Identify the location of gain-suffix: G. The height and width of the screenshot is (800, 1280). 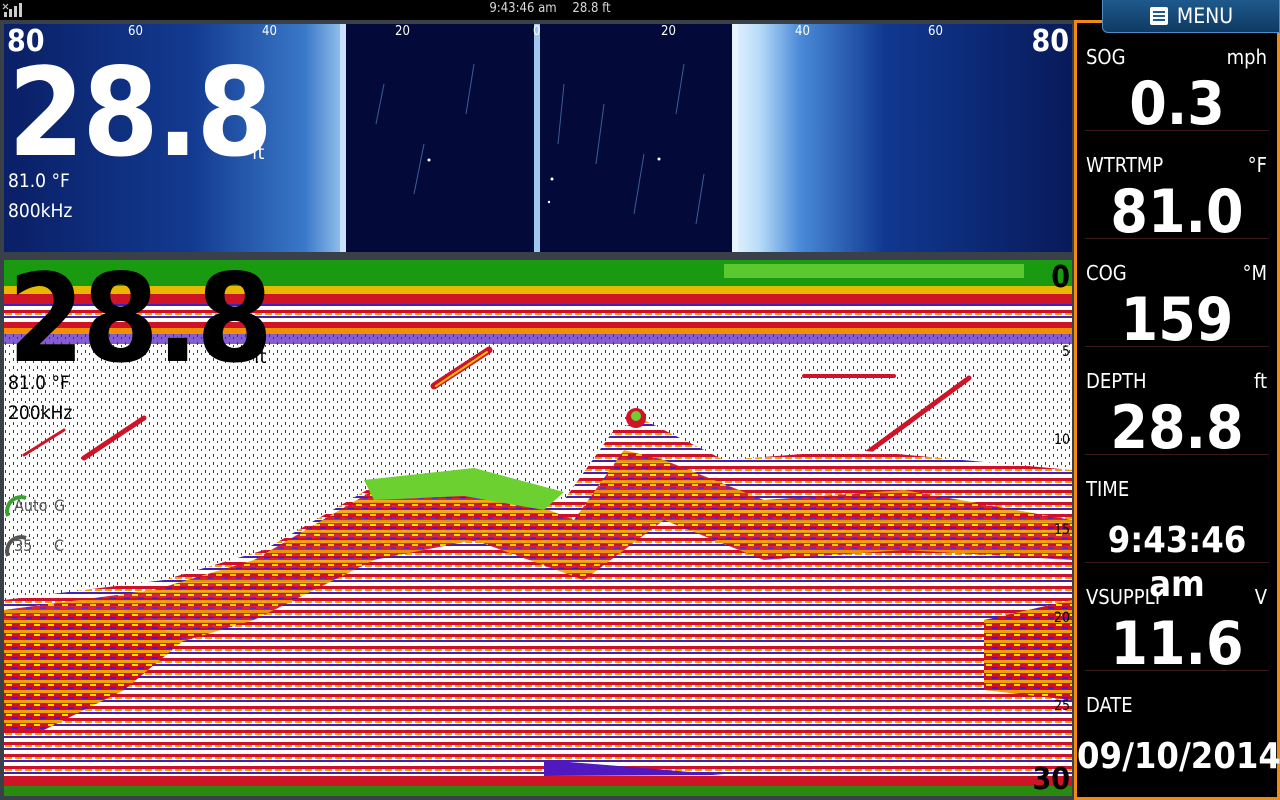
(60, 505).